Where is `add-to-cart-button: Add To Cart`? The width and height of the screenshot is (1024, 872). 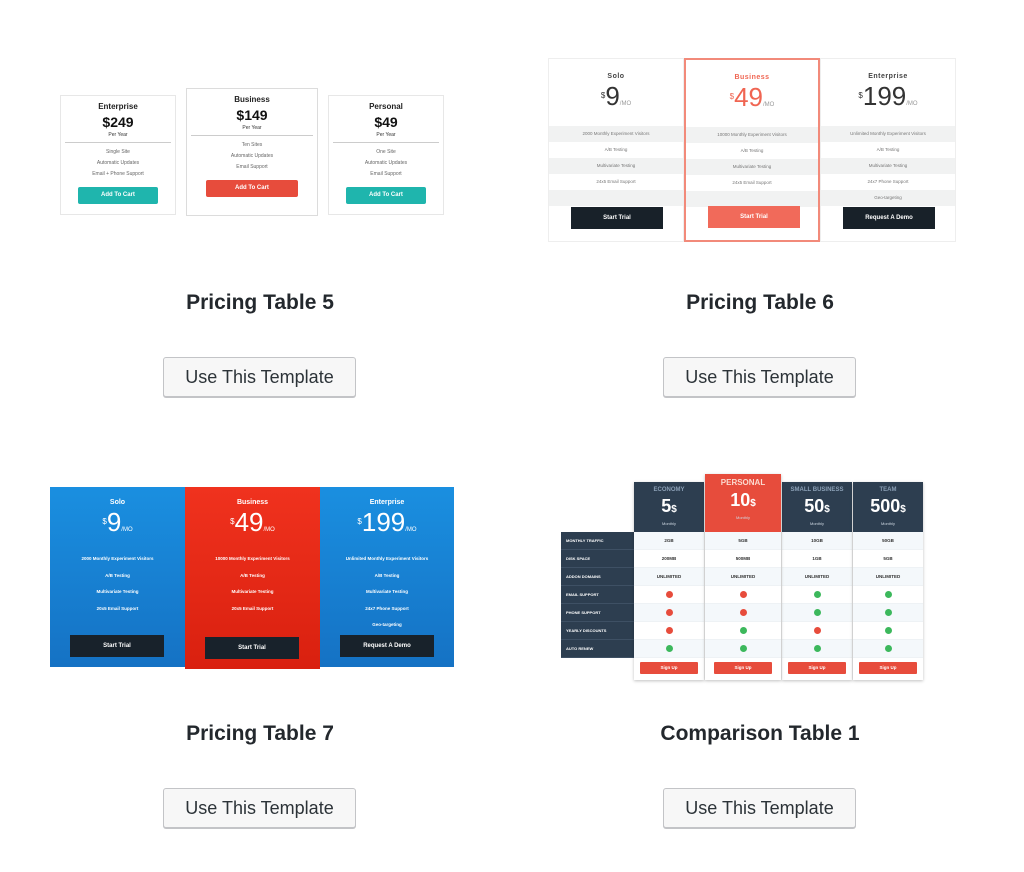
add-to-cart-button: Add To Cart is located at coordinates (252, 188).